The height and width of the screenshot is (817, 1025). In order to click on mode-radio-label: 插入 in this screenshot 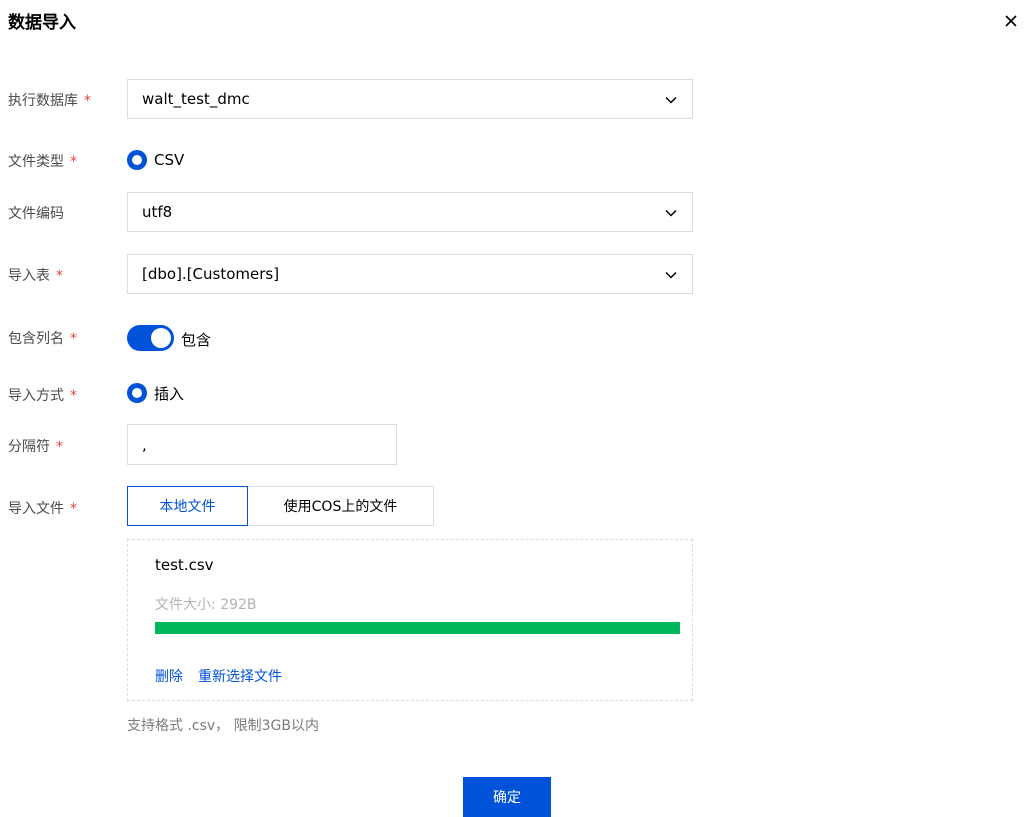, I will do `click(169, 393)`.